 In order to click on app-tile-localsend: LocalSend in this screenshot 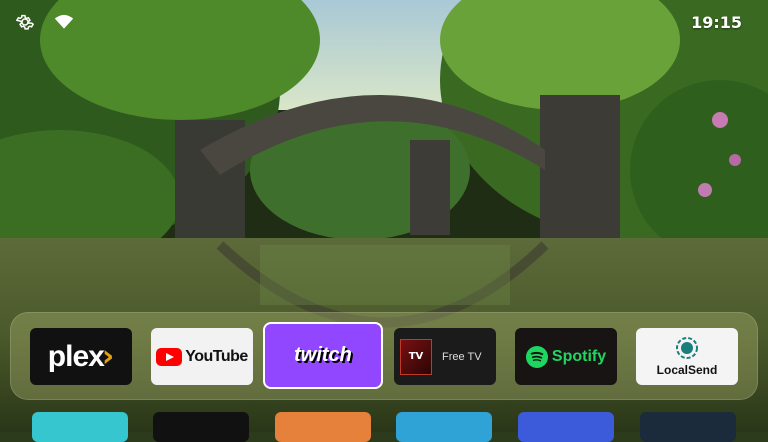, I will do `click(687, 356)`.